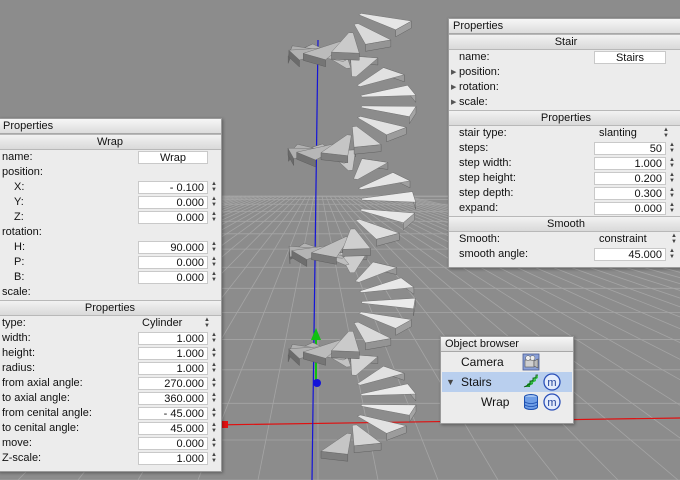  What do you see at coordinates (356, 252) in the screenshot?
I see `stair-step-riser` at bounding box center [356, 252].